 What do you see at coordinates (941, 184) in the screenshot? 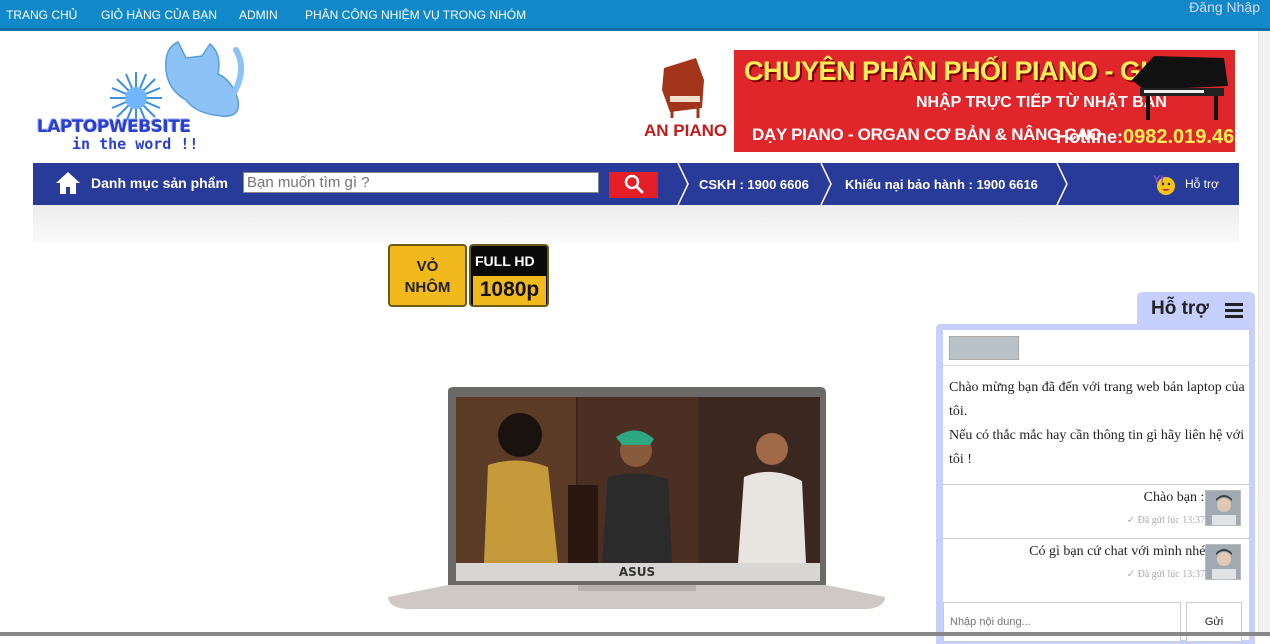
I see `warranty-hotline: Khiếu nại bảo hành : 1900 6616` at bounding box center [941, 184].